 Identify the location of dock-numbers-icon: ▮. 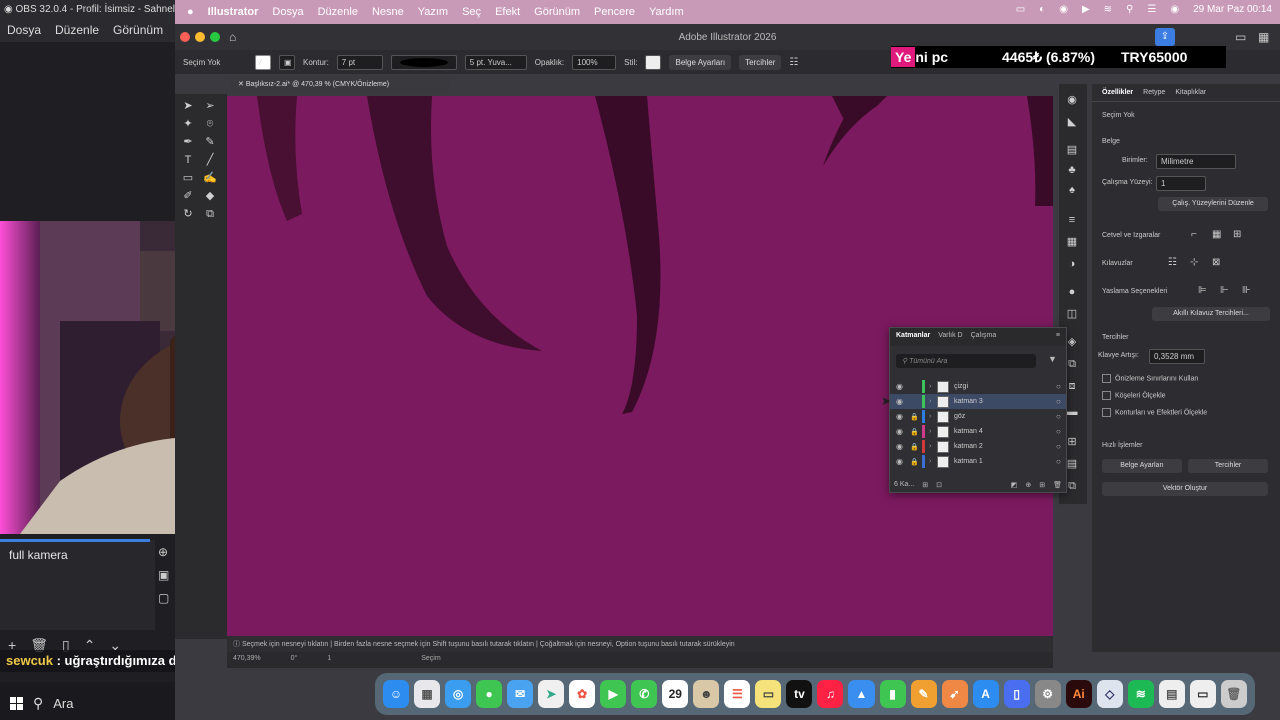
(892, 694).